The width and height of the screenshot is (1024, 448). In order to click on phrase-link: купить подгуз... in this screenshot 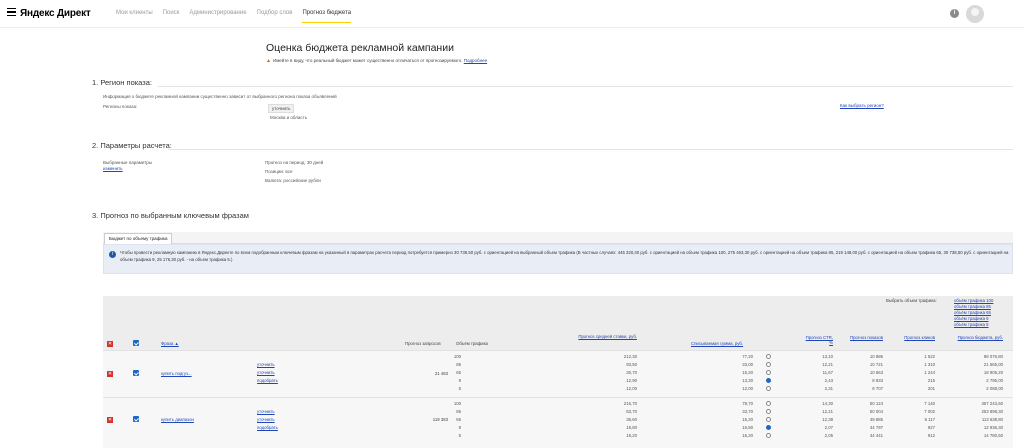, I will do `click(176, 373)`.